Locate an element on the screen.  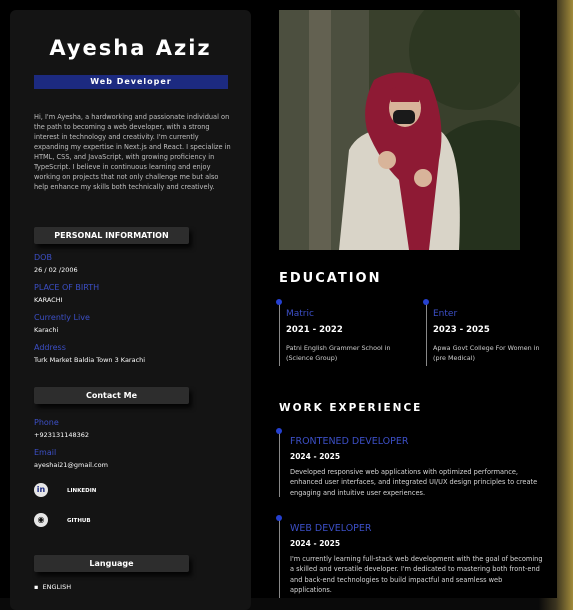
linkedin-link: LINKEDIN is located at coordinates (81, 491).